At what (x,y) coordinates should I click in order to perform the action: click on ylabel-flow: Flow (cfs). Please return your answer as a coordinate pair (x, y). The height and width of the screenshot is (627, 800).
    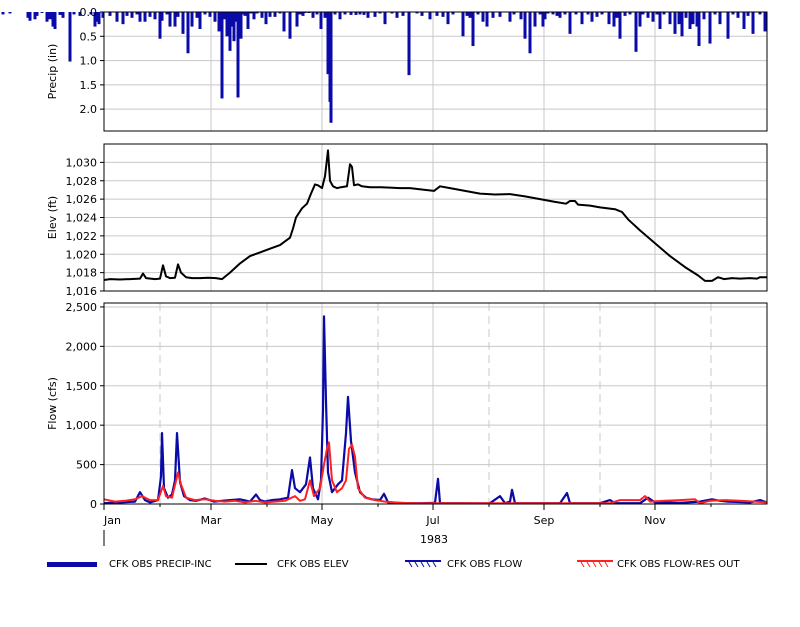
    Looking at the image, I should click on (52, 403).